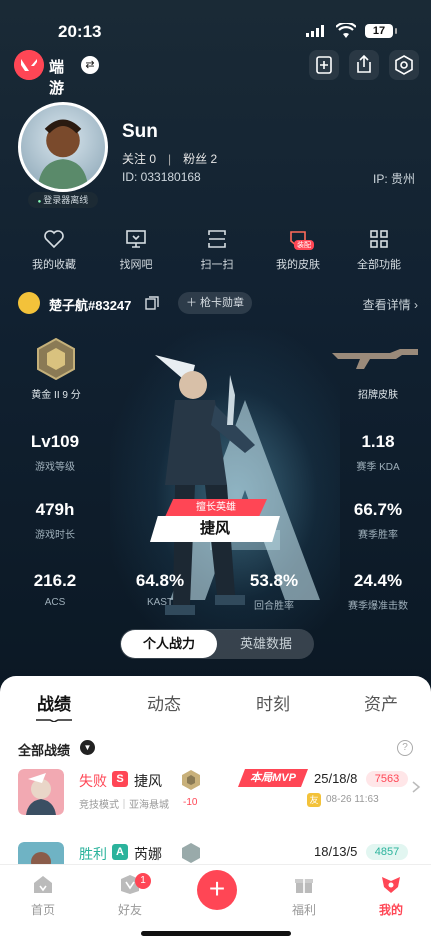  Describe the element at coordinates (378, 591) in the screenshot. I see `stat-headshot: 24.4% 赛季爆准击数` at that location.